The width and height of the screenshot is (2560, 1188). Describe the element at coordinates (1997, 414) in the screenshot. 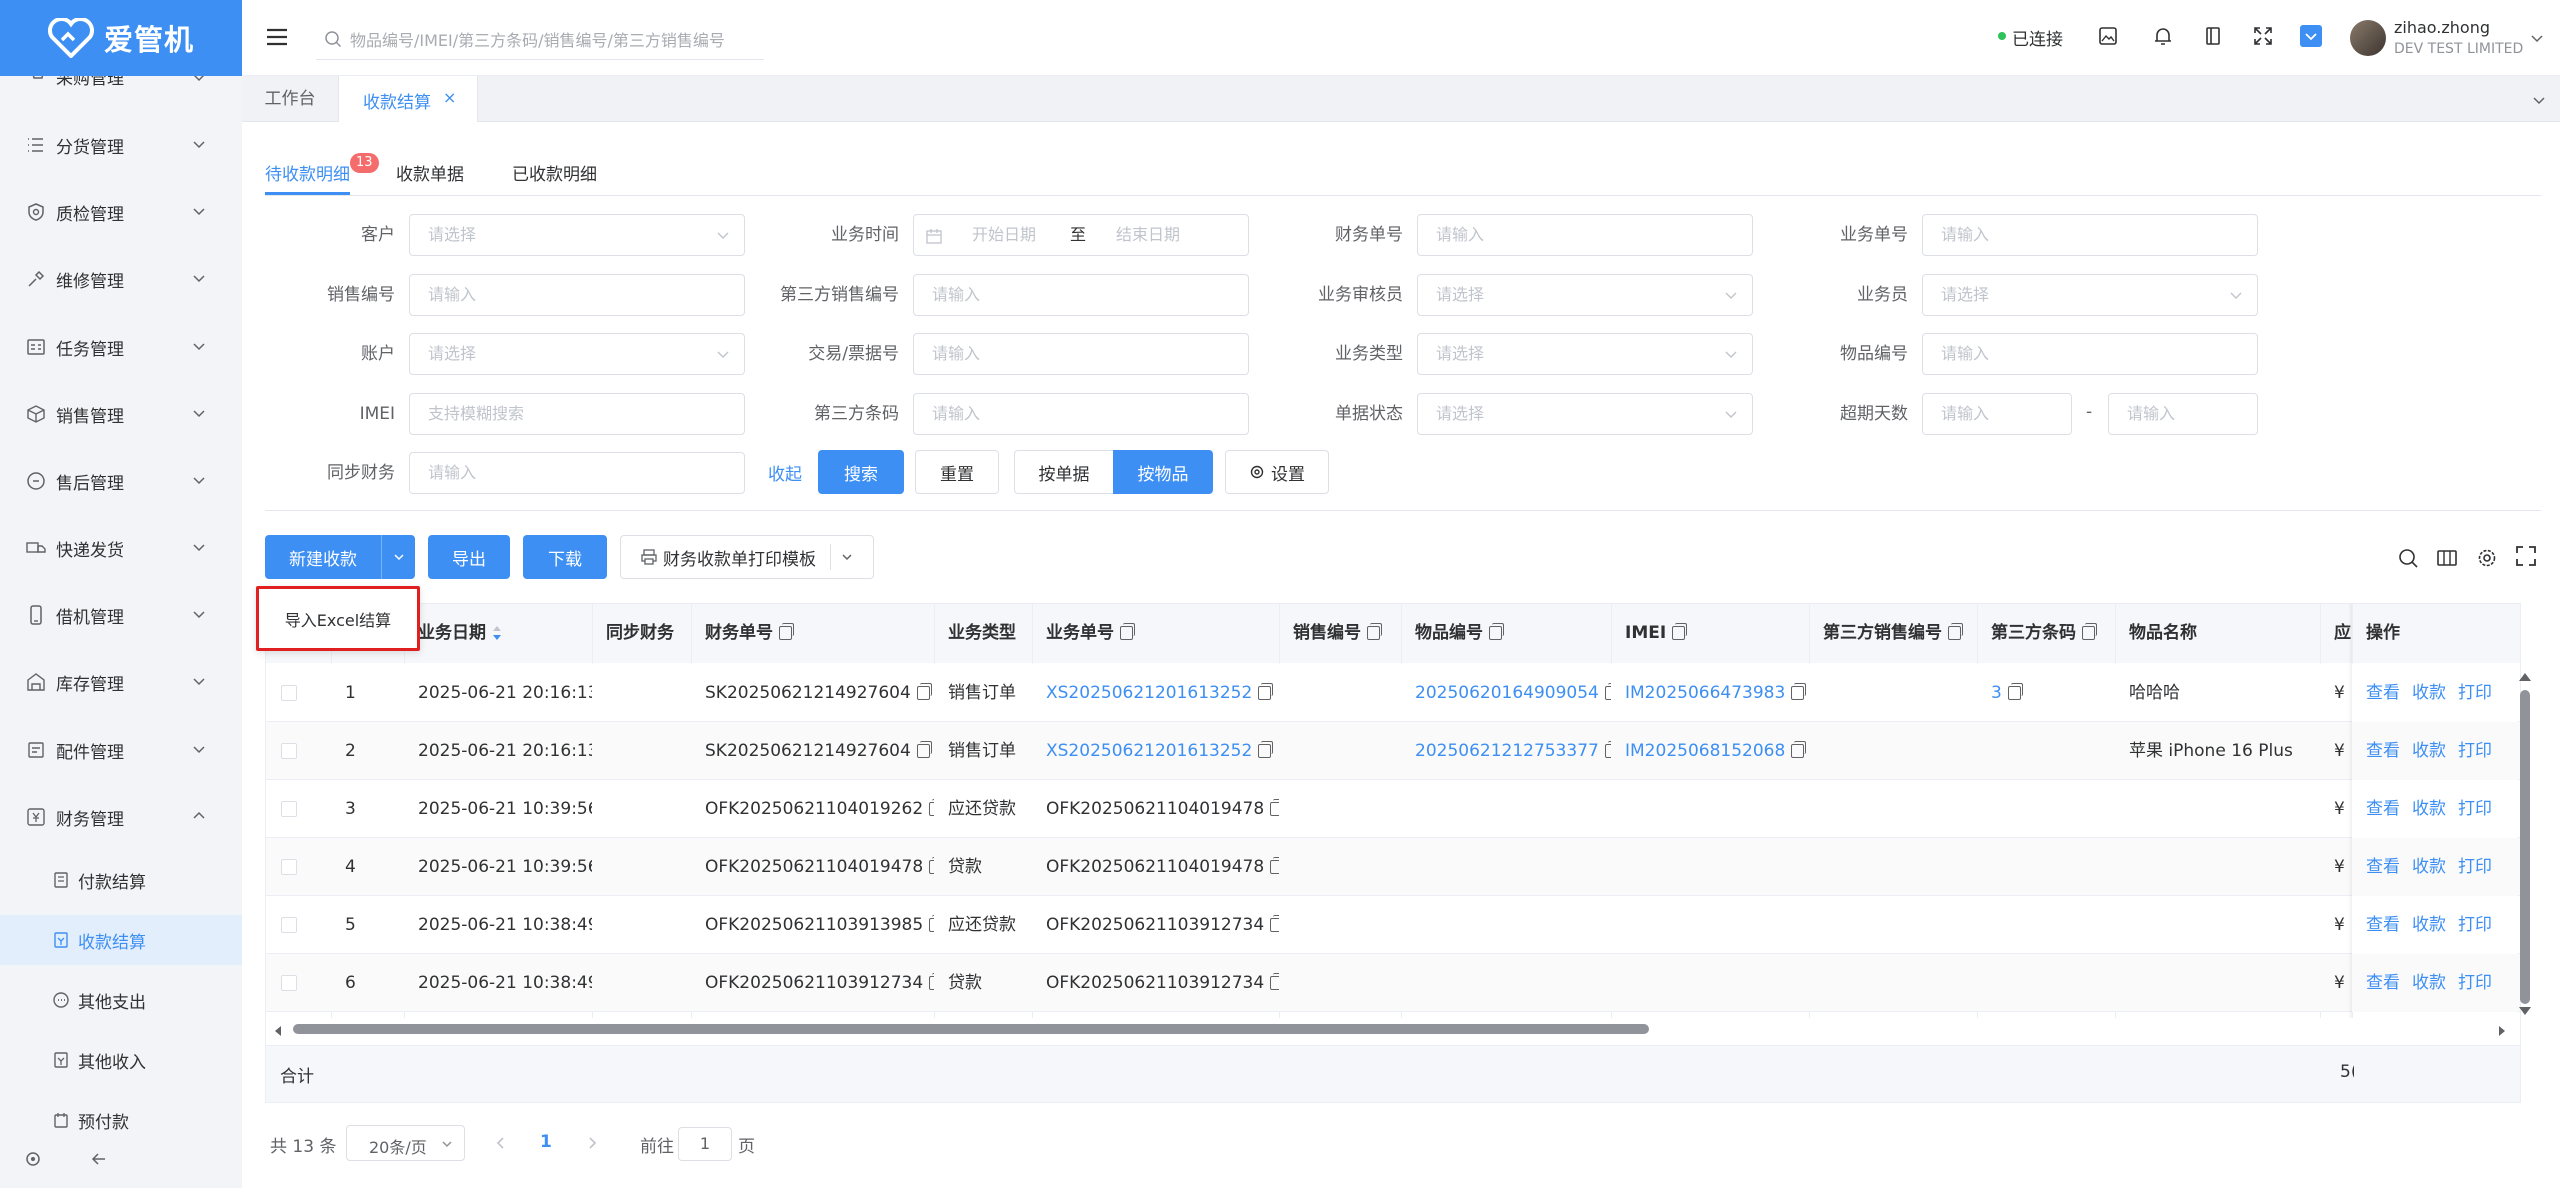

I see `overdue-from-input: 请输入` at that location.